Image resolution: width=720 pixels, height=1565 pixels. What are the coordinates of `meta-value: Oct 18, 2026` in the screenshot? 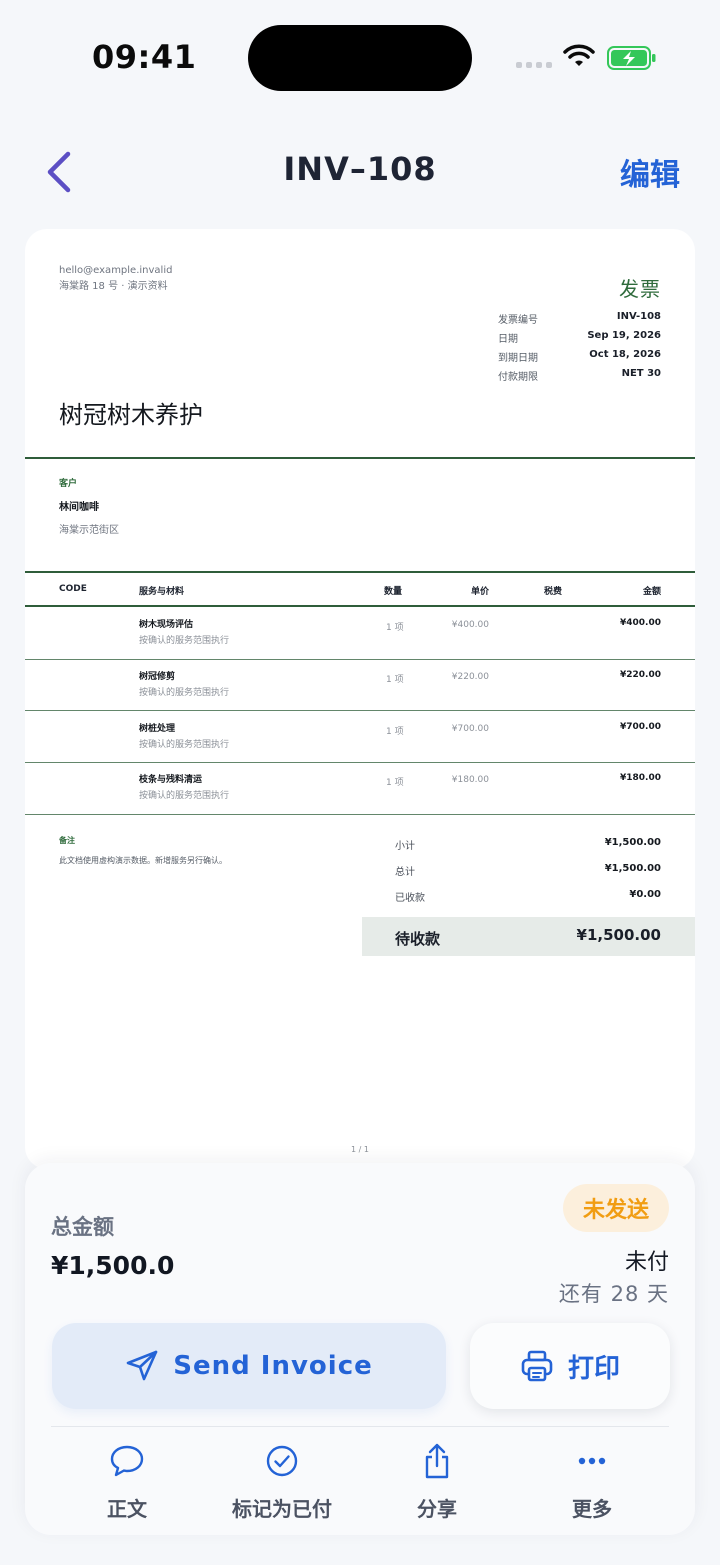 It's located at (625, 354).